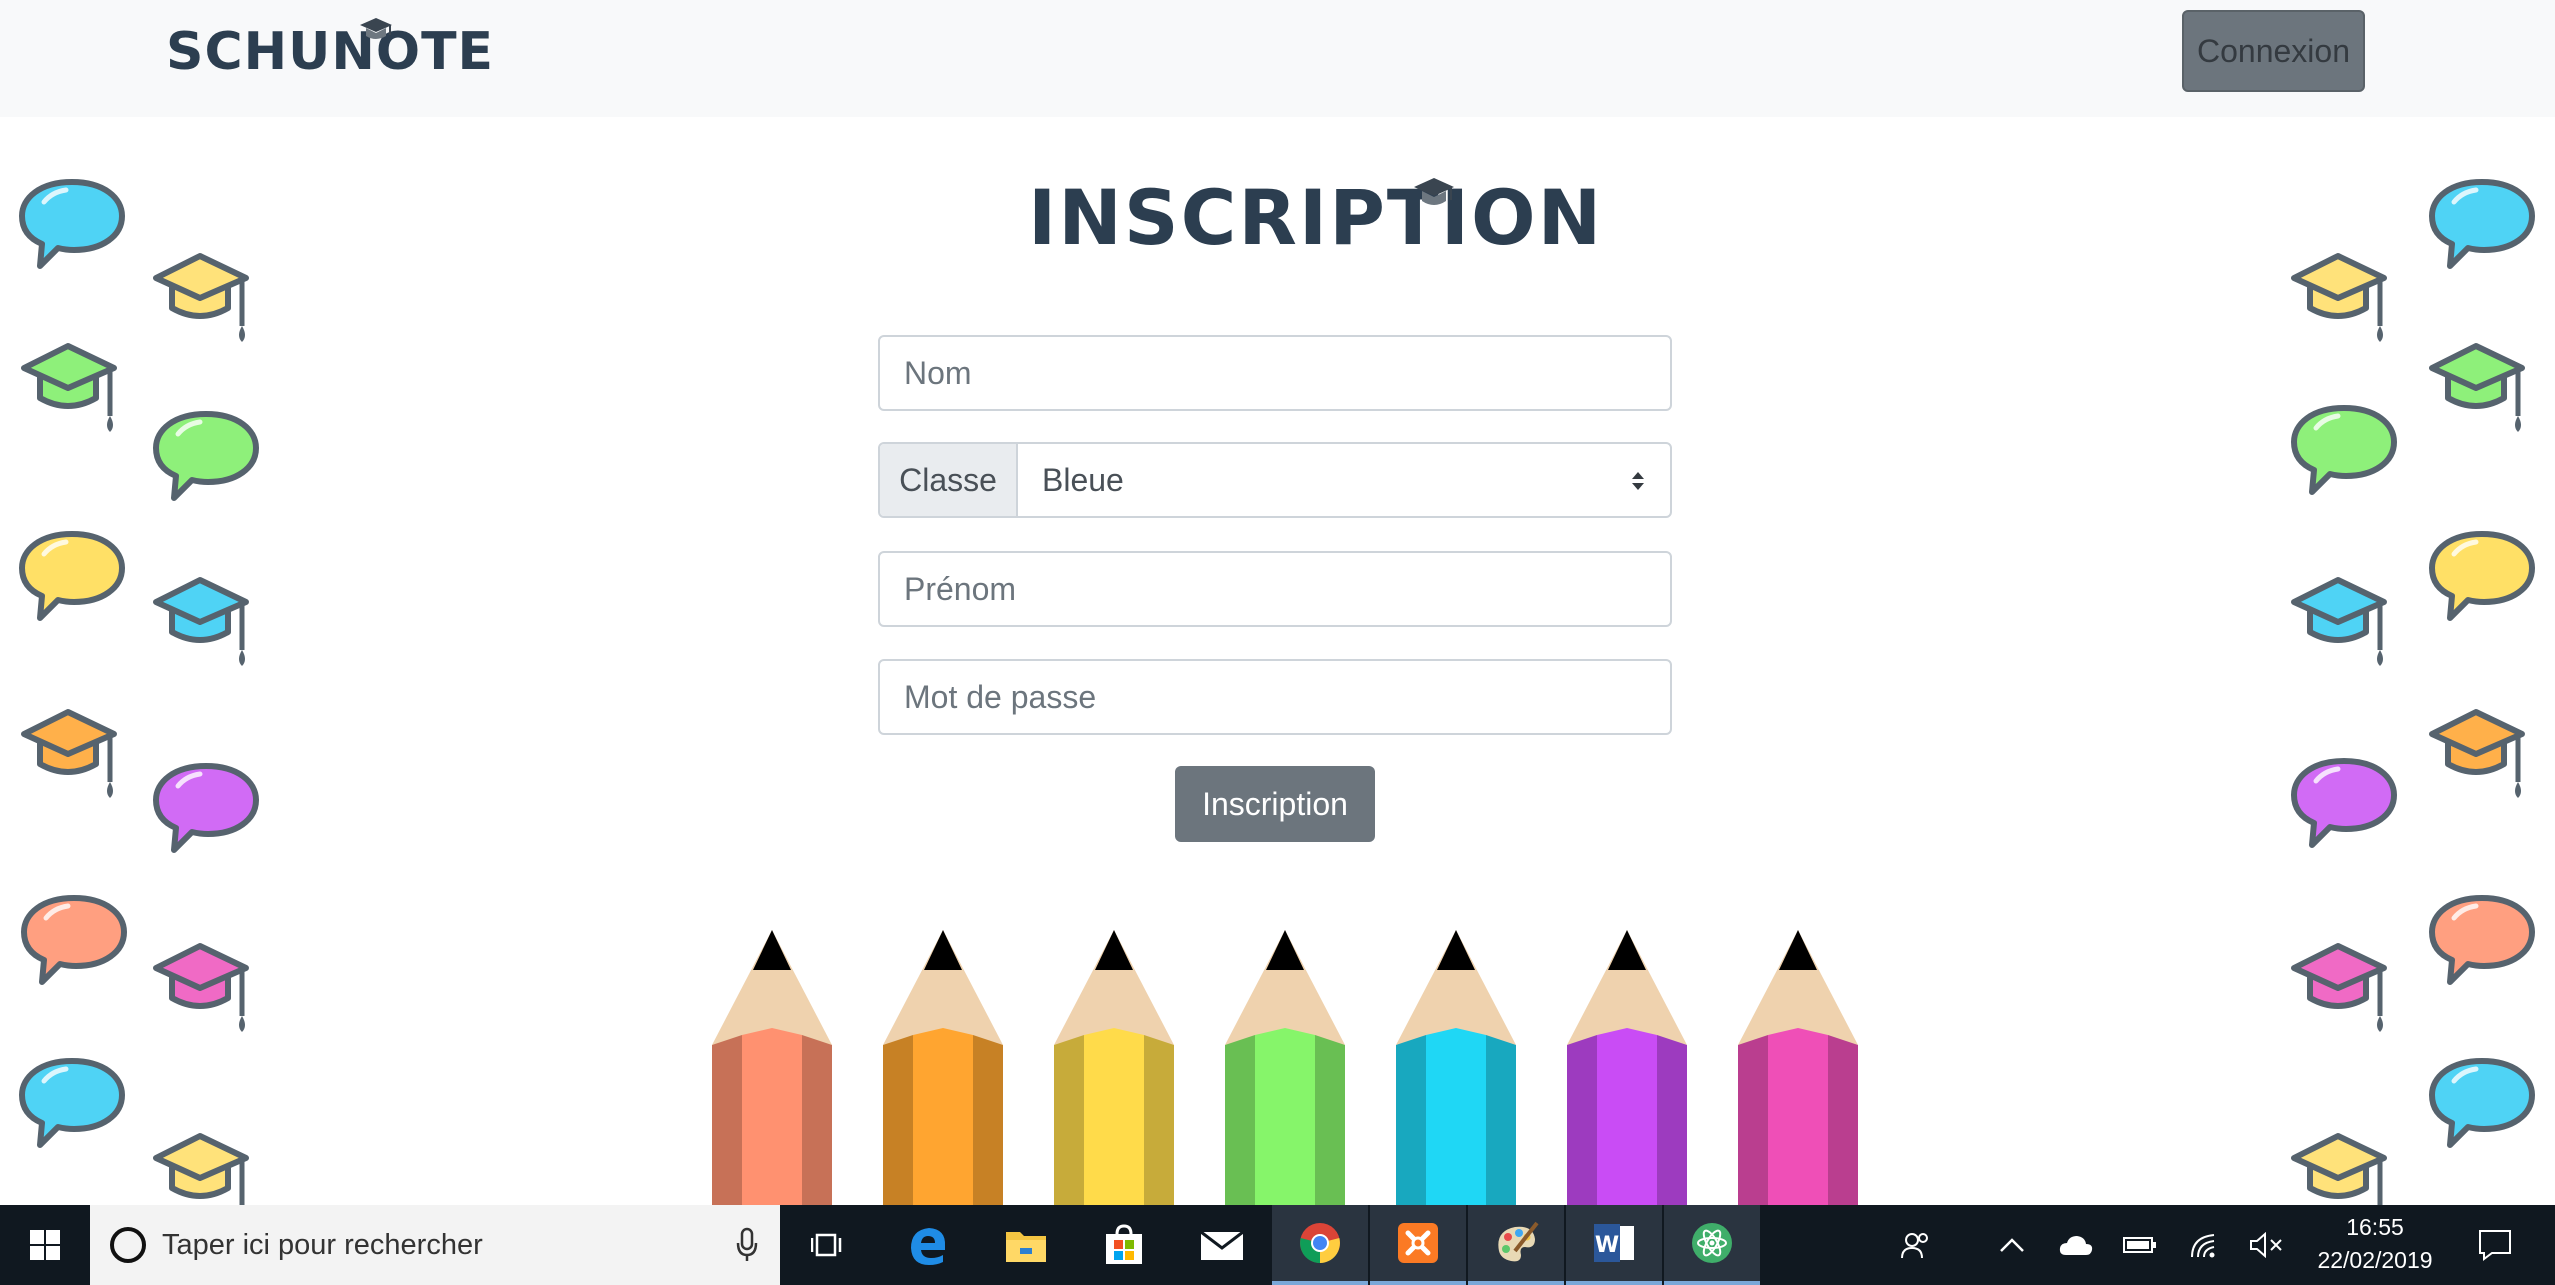  What do you see at coordinates (949, 480) in the screenshot?
I see `classe-label: Classe` at bounding box center [949, 480].